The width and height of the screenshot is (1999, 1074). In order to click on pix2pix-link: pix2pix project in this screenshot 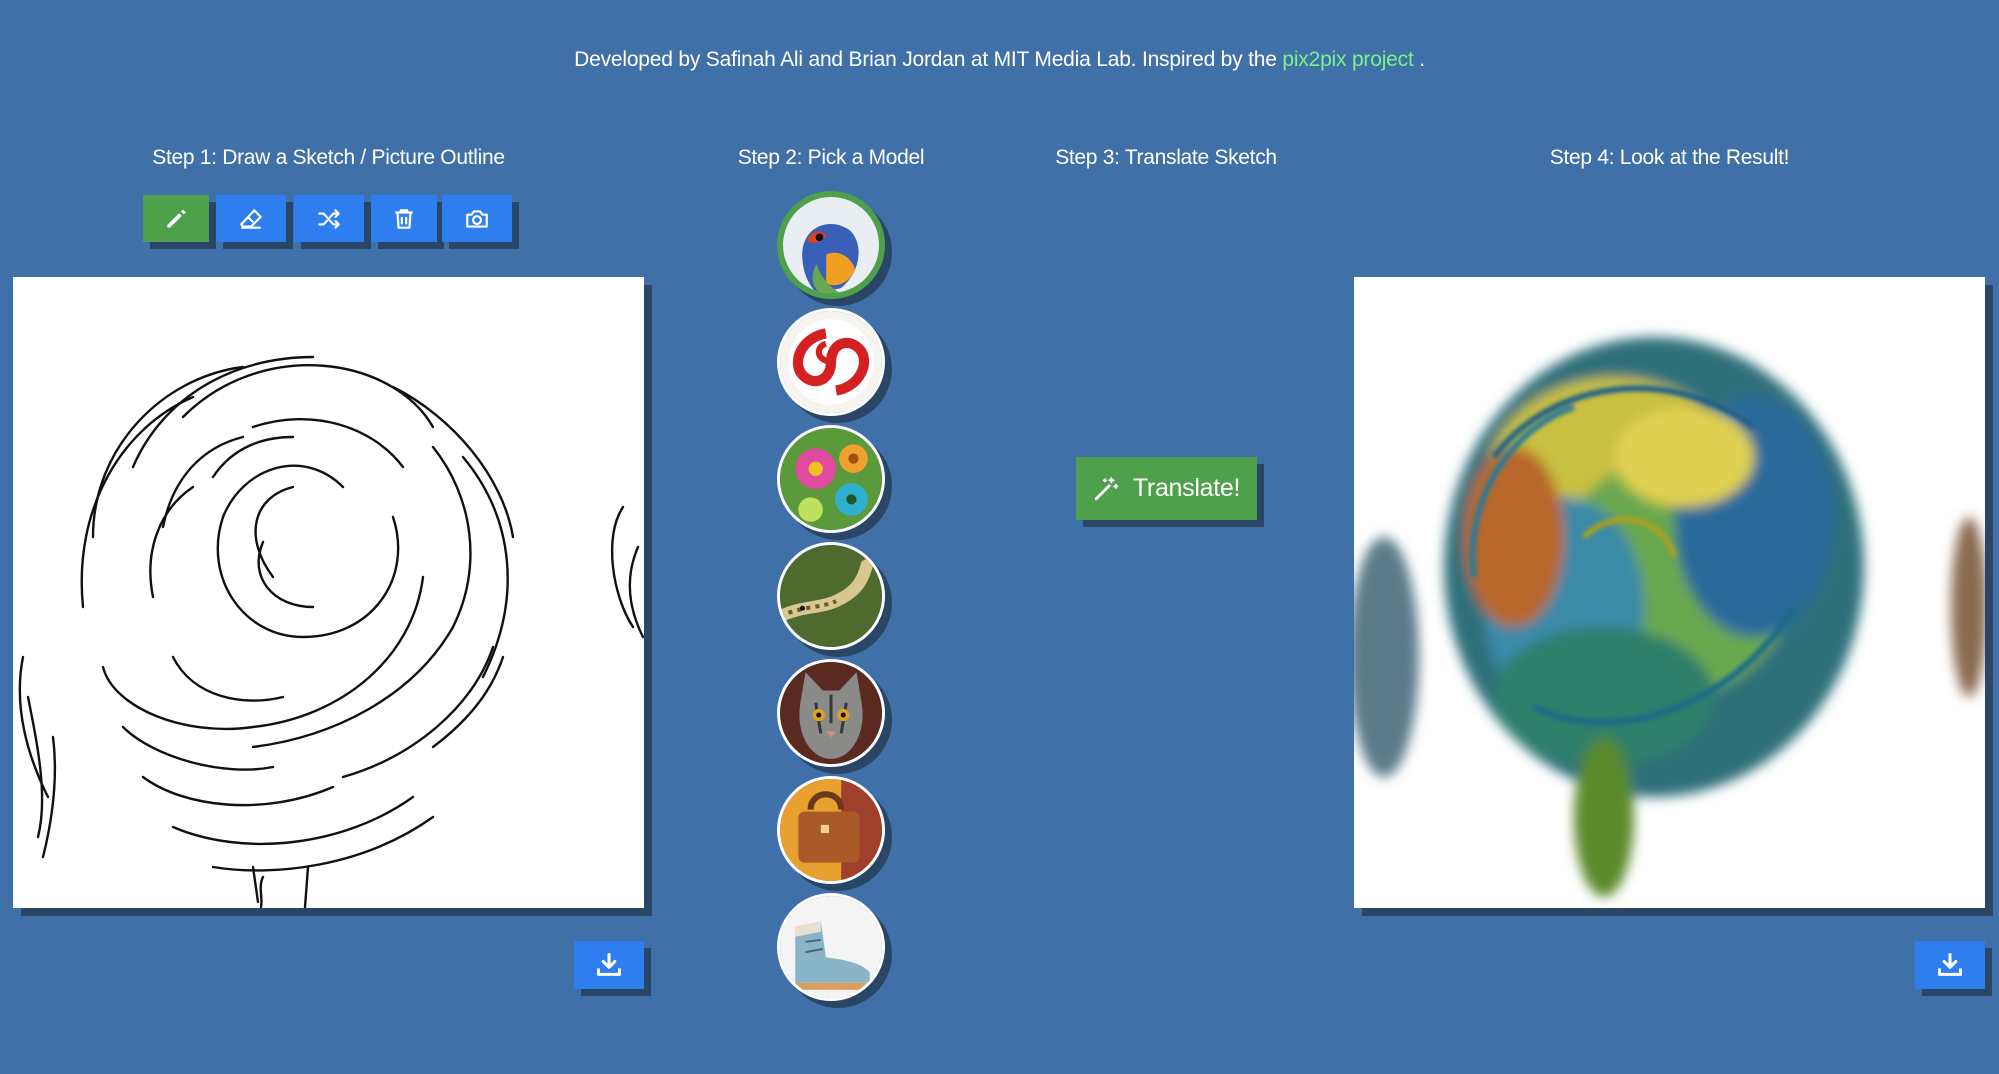, I will do `click(1347, 59)`.